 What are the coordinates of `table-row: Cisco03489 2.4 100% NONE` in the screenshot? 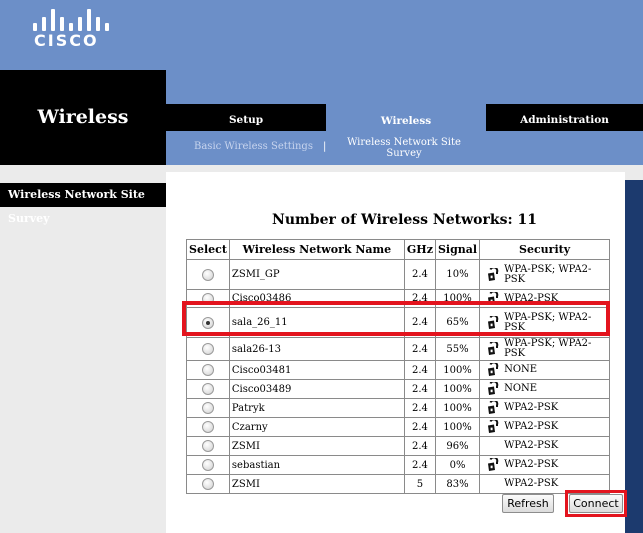 It's located at (398, 389).